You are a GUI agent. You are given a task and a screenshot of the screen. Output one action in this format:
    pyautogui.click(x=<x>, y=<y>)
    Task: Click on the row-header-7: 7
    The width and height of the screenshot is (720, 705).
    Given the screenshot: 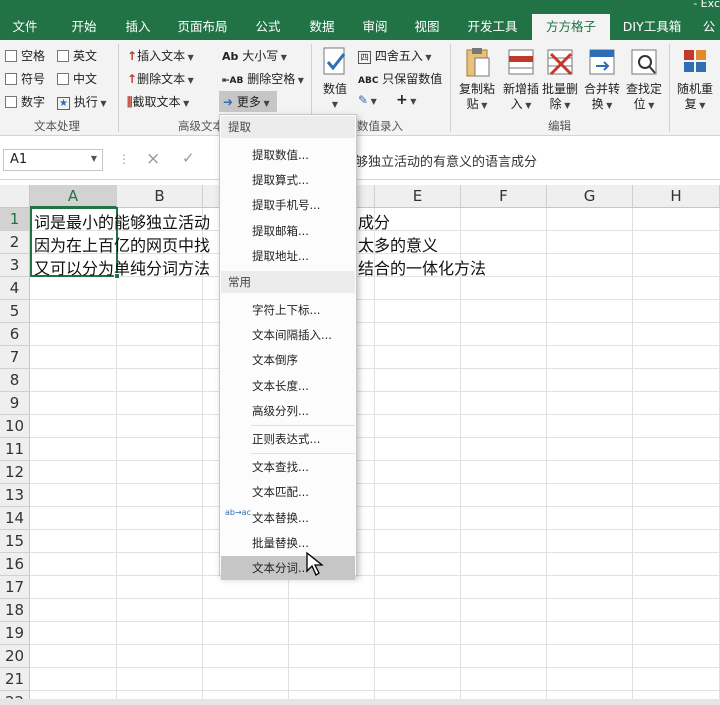 What is the action you would take?
    pyautogui.click(x=15, y=357)
    